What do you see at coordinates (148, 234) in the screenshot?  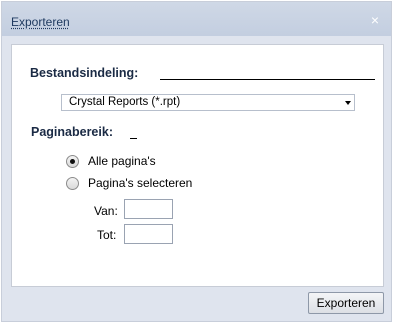 I see `to-page-input` at bounding box center [148, 234].